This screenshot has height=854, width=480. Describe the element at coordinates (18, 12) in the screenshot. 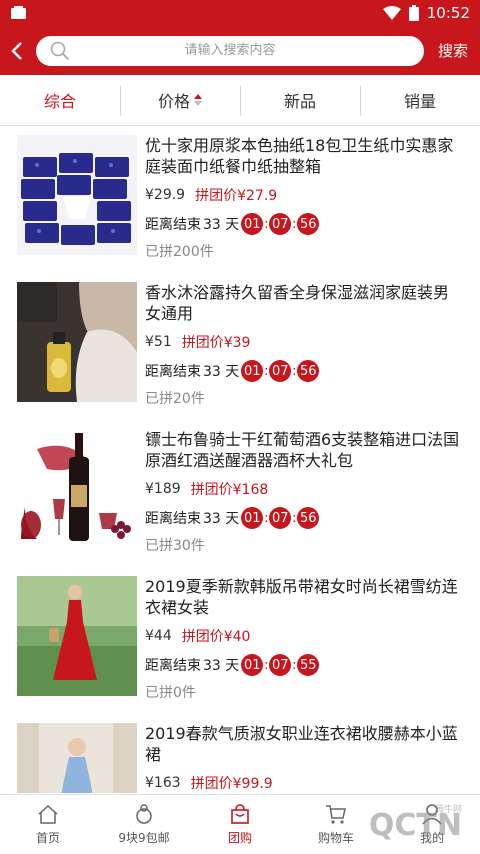

I see `notification-icon` at that location.